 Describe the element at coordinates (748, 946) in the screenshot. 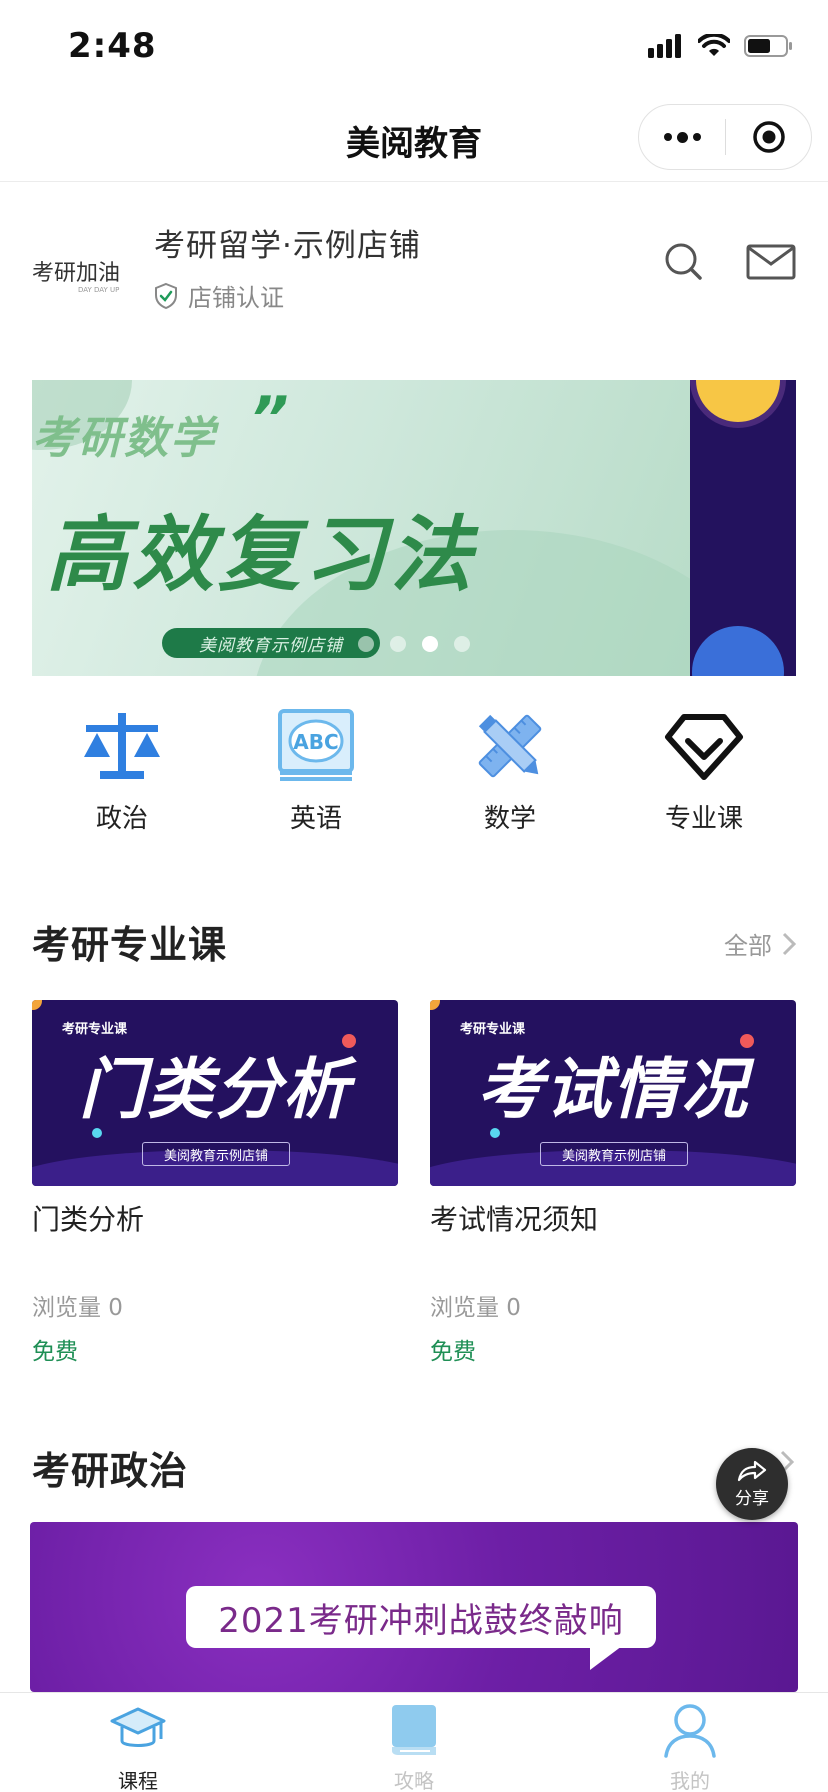

I see `view-all-label: 全部` at that location.